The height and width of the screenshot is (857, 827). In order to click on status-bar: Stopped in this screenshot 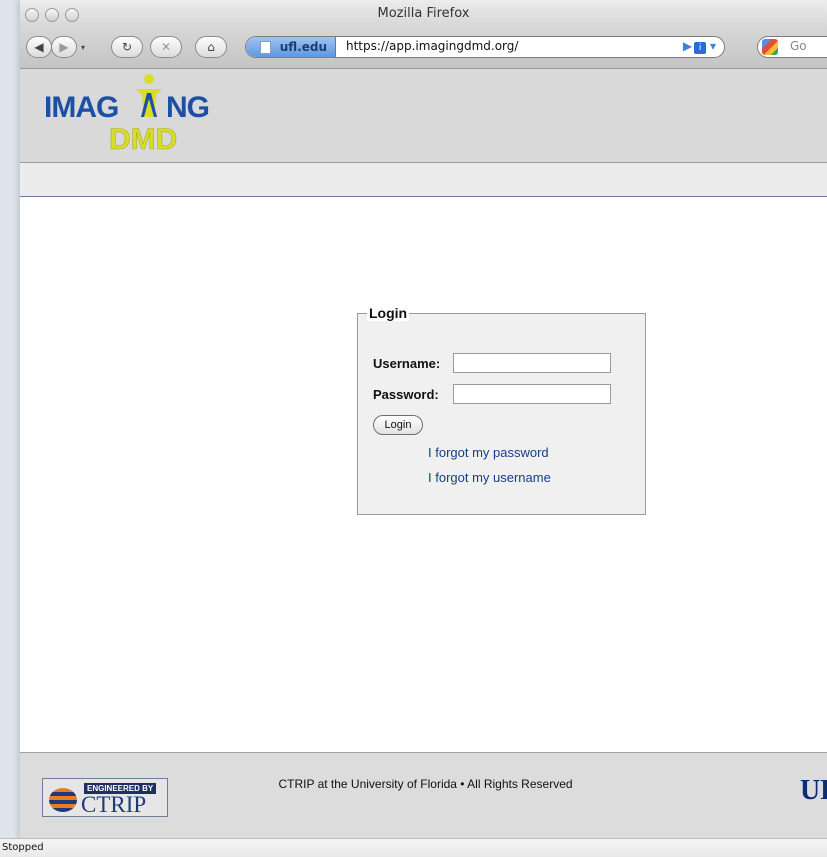, I will do `click(413, 847)`.